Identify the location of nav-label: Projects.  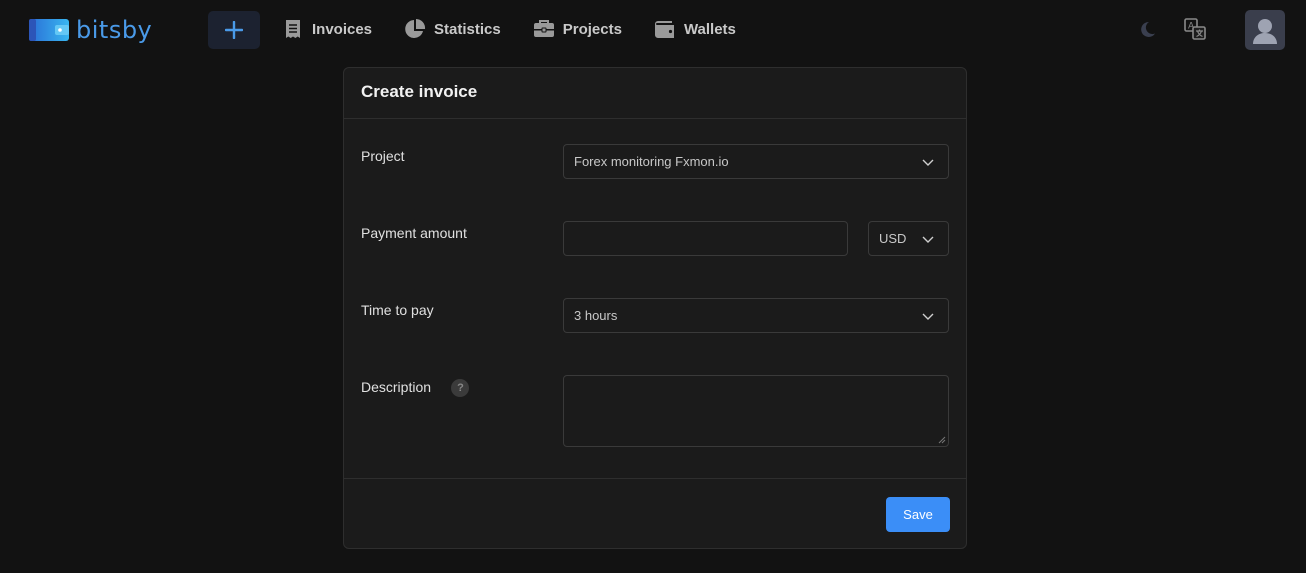
(592, 29).